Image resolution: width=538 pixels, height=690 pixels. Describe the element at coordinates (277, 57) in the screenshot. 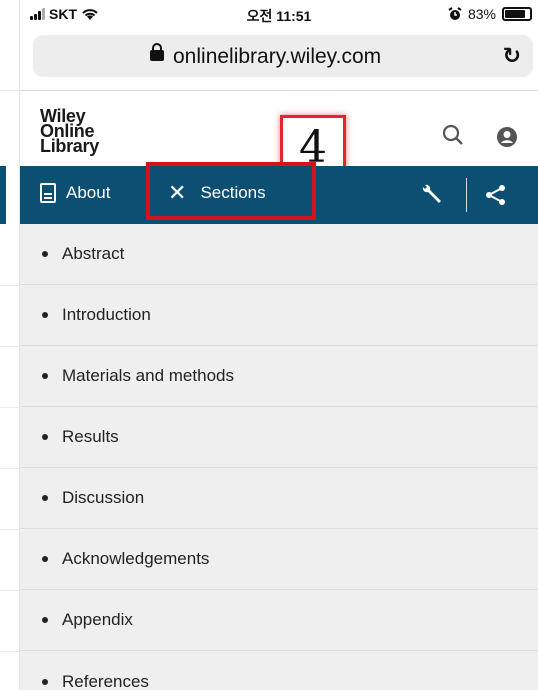

I see `url-text: onlinelibrary.wiley.com` at that location.